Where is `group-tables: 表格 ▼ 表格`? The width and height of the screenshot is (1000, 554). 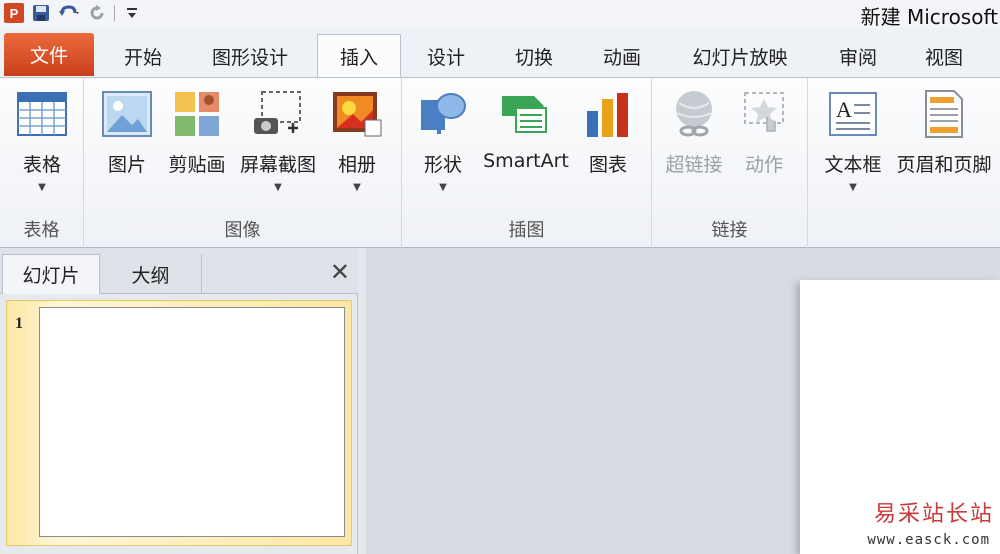 group-tables: 表格 ▼ 表格 is located at coordinates (42, 163).